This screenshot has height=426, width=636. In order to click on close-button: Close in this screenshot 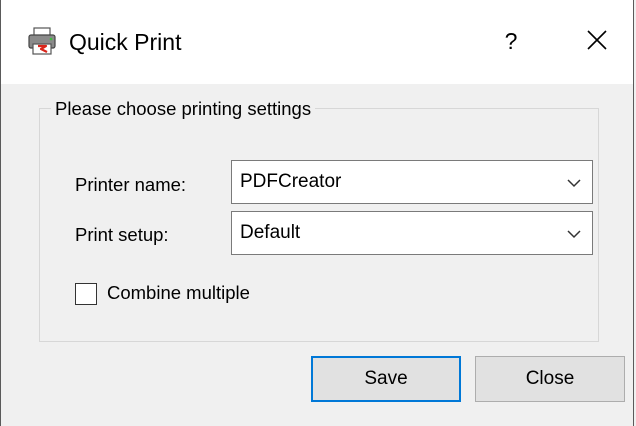, I will do `click(550, 379)`.